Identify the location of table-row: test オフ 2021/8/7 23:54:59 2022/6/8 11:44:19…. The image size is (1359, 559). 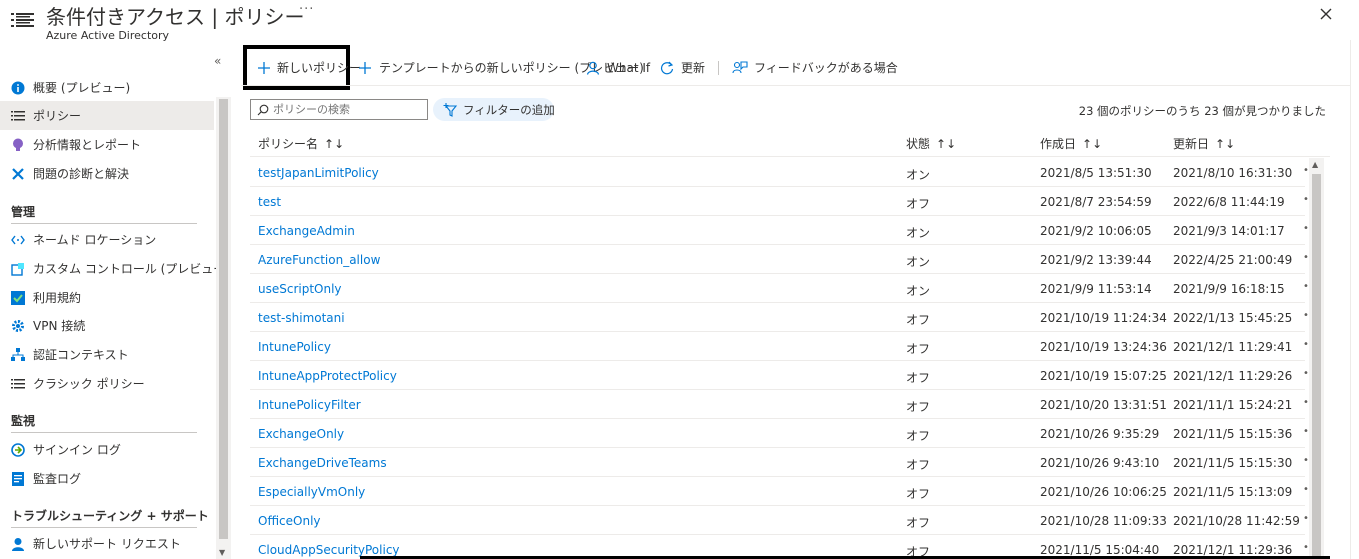
(779, 201).